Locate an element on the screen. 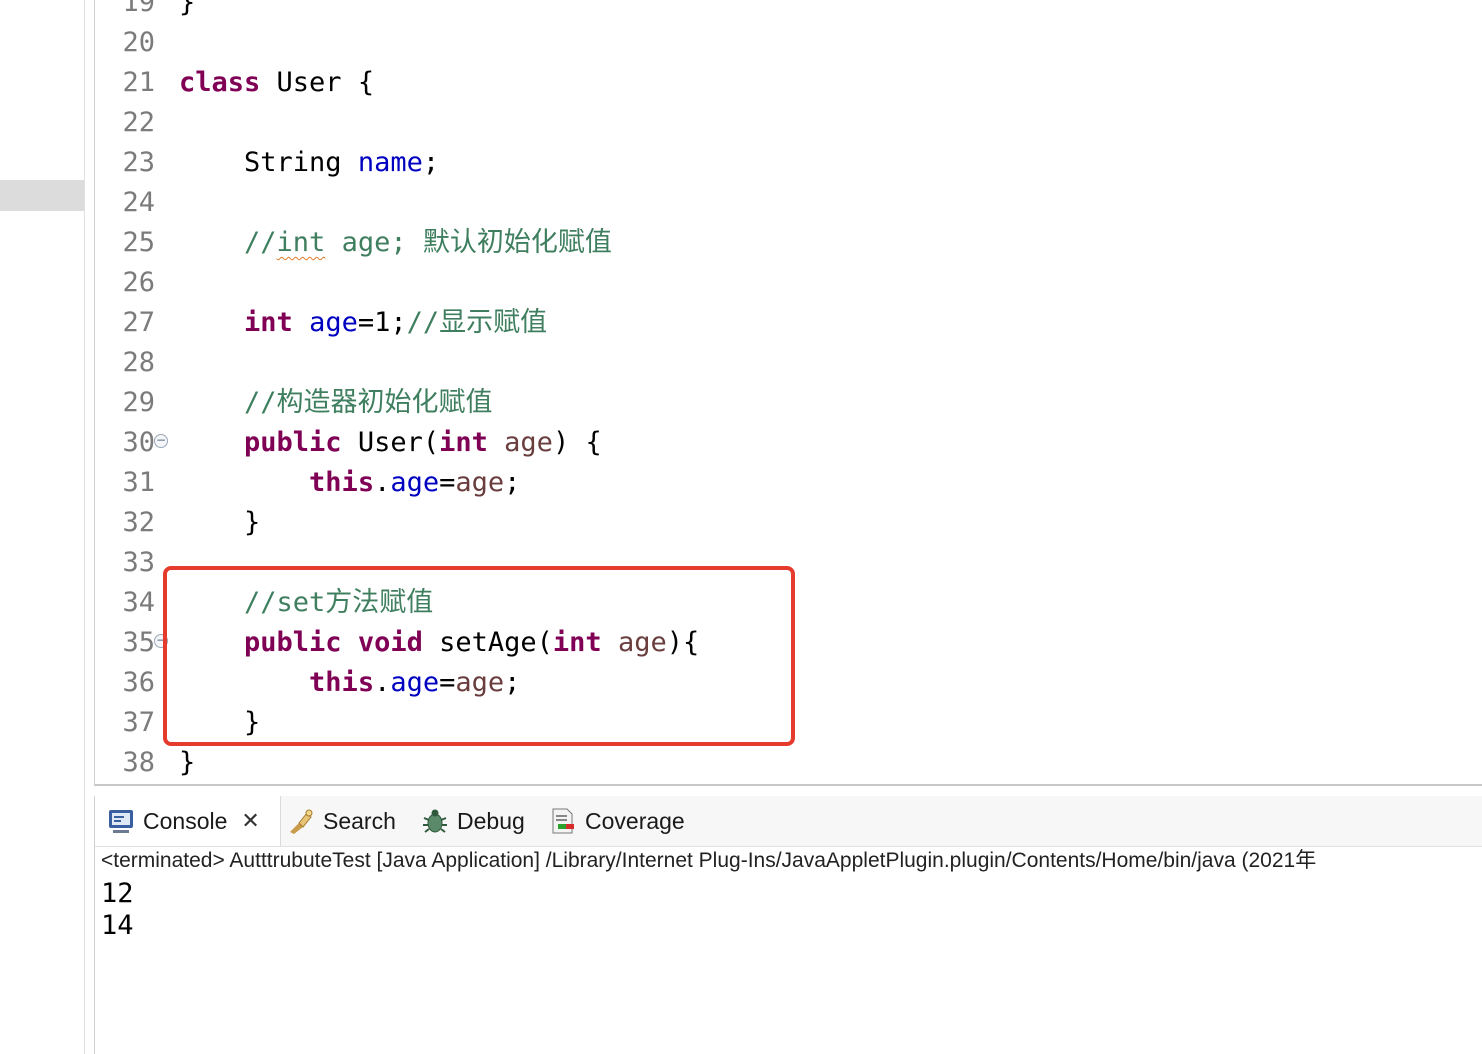  code-line: 27 int age=1;//显示赋值 is located at coordinates (788, 323).